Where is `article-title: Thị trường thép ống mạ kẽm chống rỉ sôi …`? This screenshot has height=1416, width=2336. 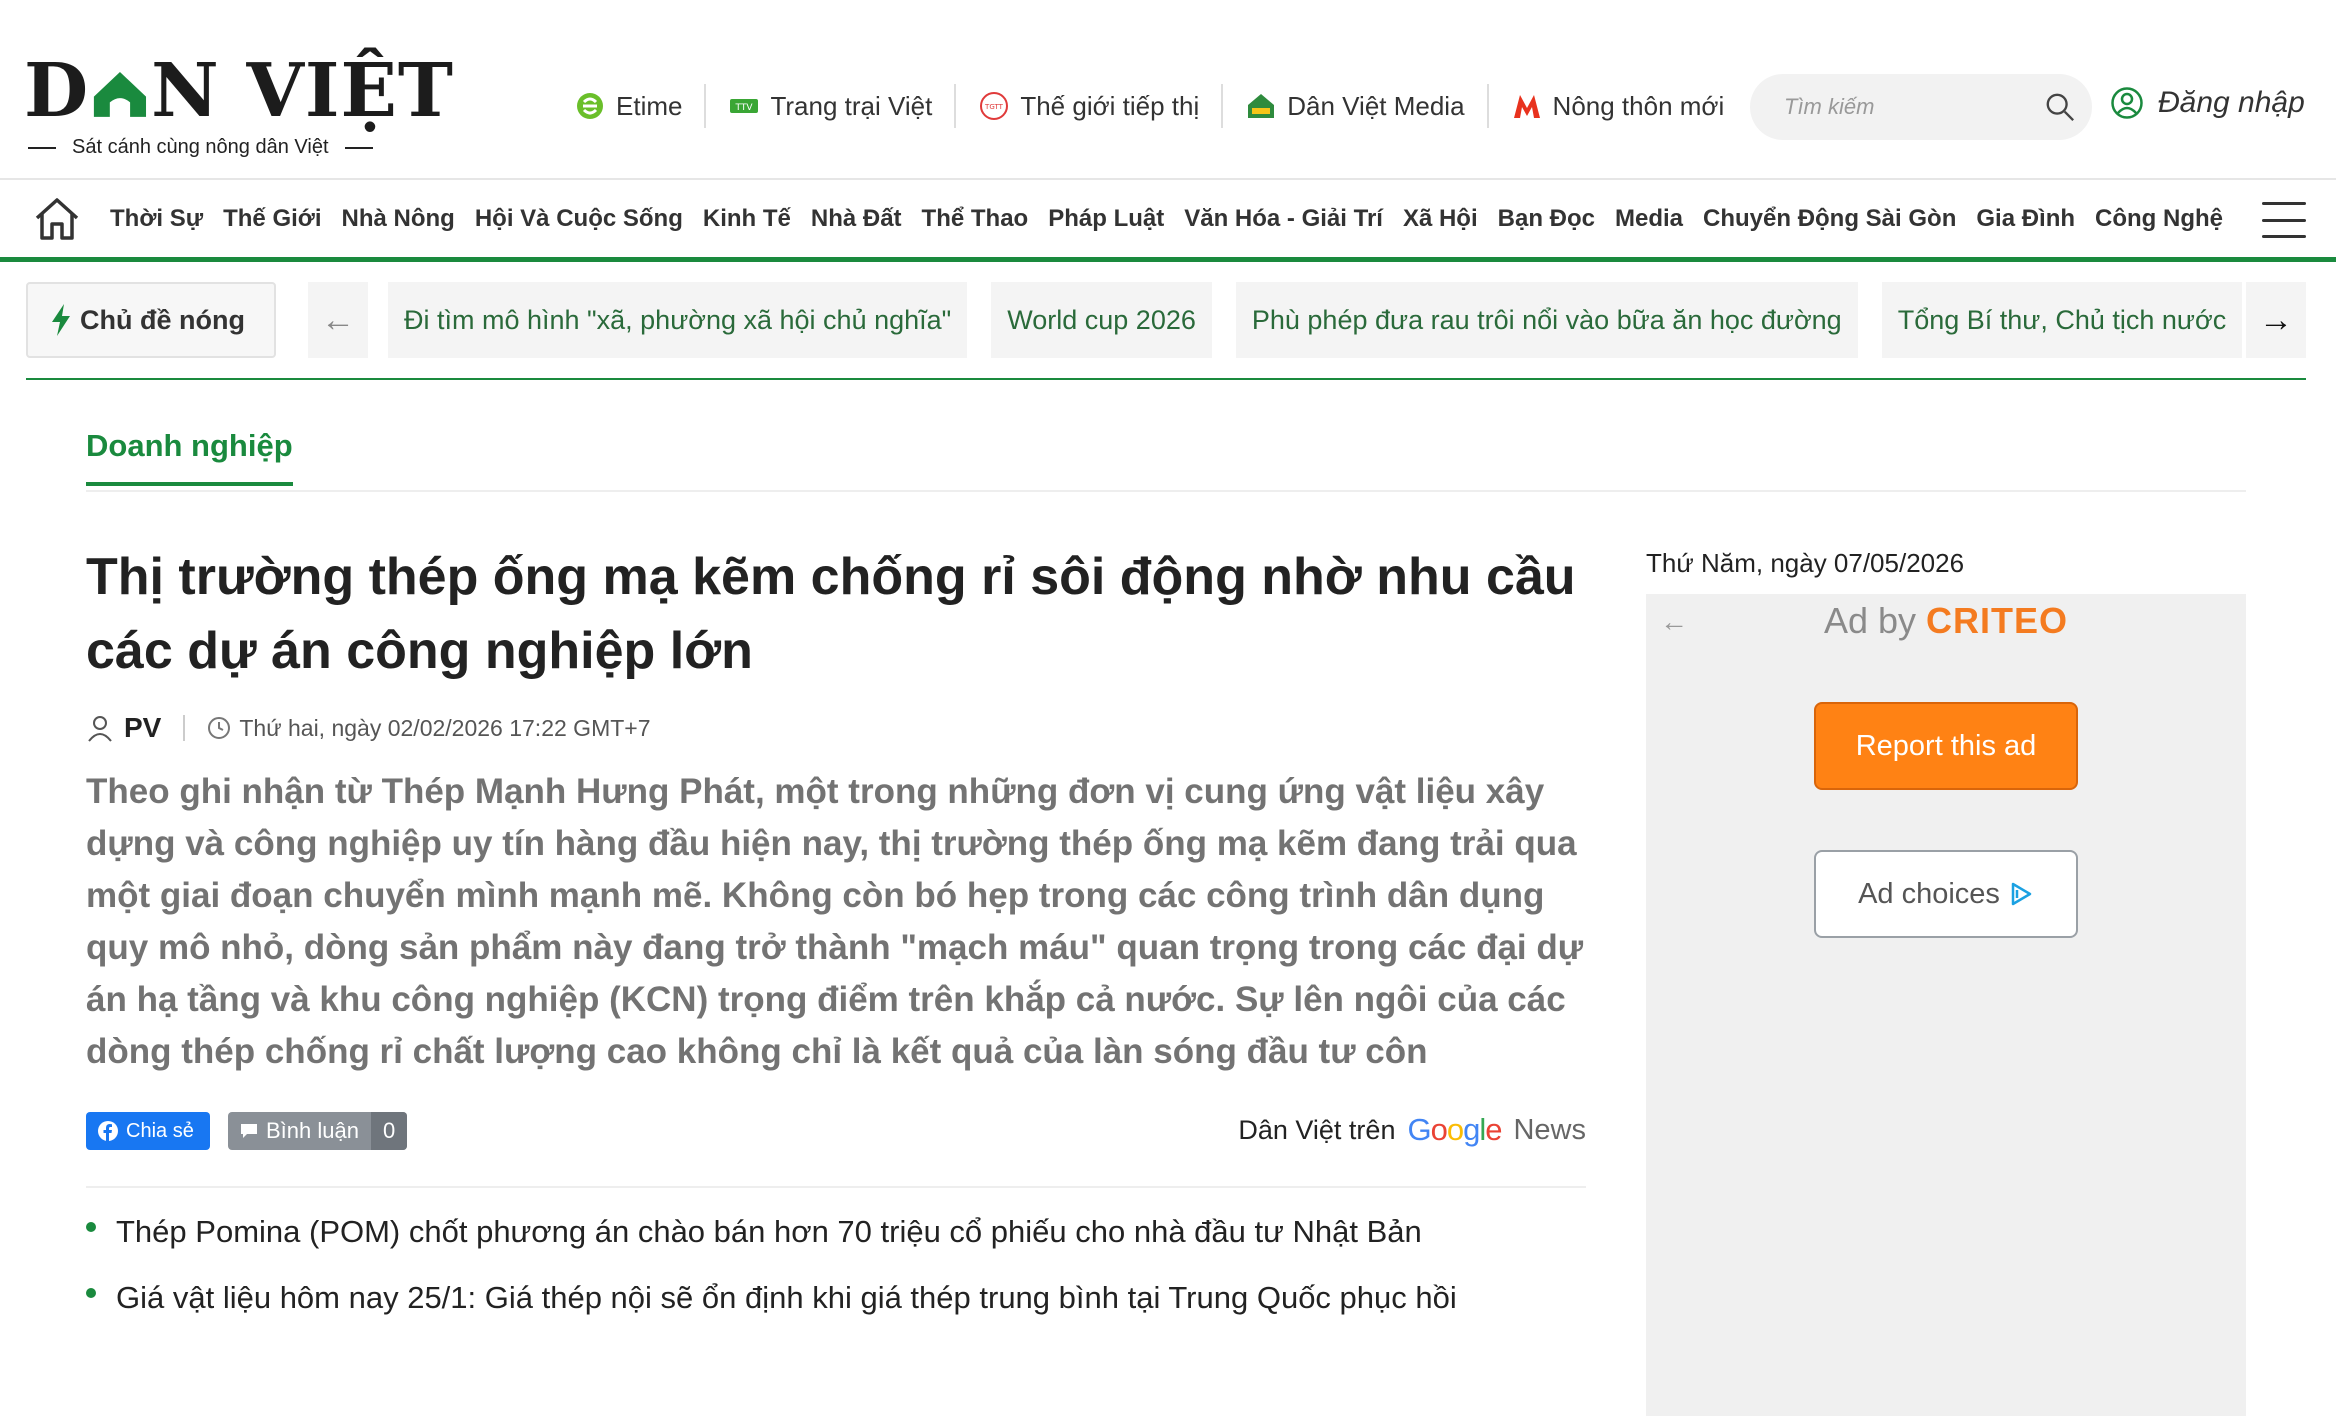 article-title: Thị trường thép ống mạ kẽm chống rỉ sôi … is located at coordinates (831, 614).